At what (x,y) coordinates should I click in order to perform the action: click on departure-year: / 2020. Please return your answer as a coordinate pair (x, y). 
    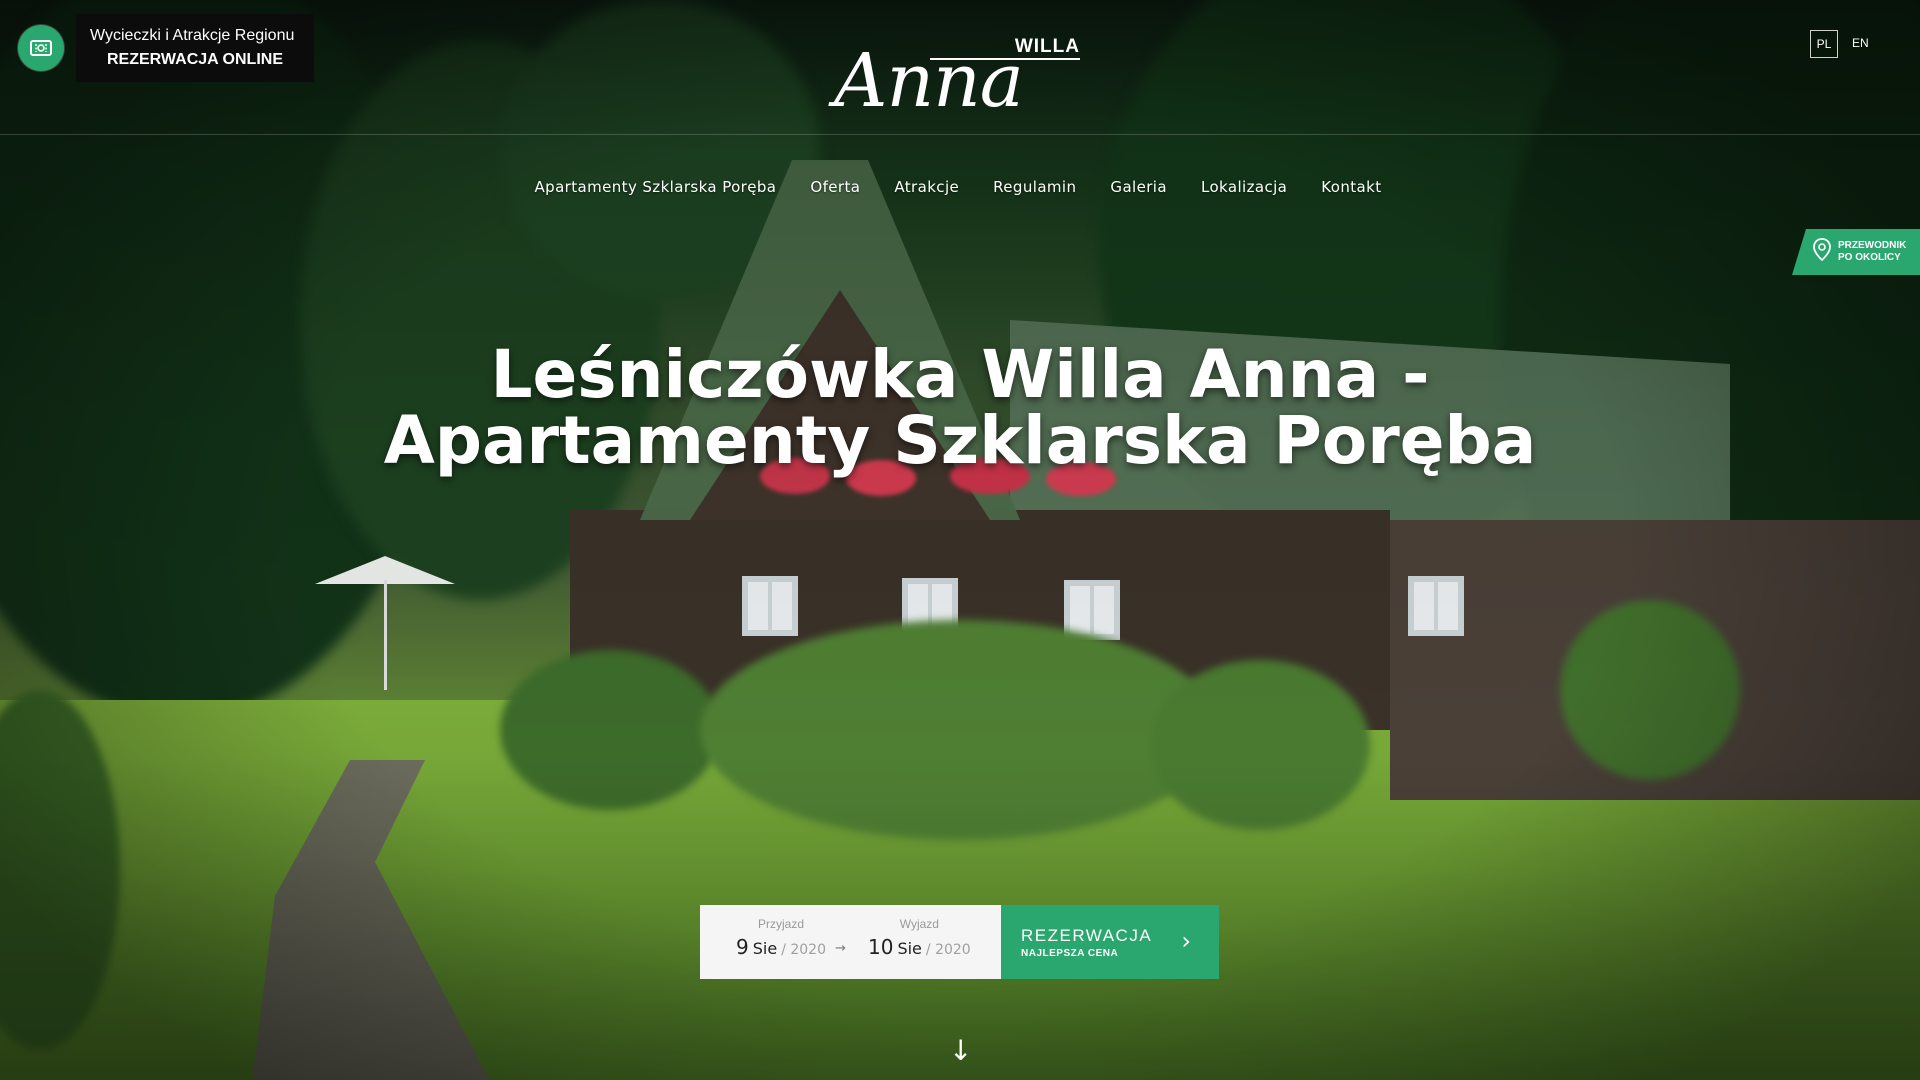
    Looking at the image, I should click on (948, 950).